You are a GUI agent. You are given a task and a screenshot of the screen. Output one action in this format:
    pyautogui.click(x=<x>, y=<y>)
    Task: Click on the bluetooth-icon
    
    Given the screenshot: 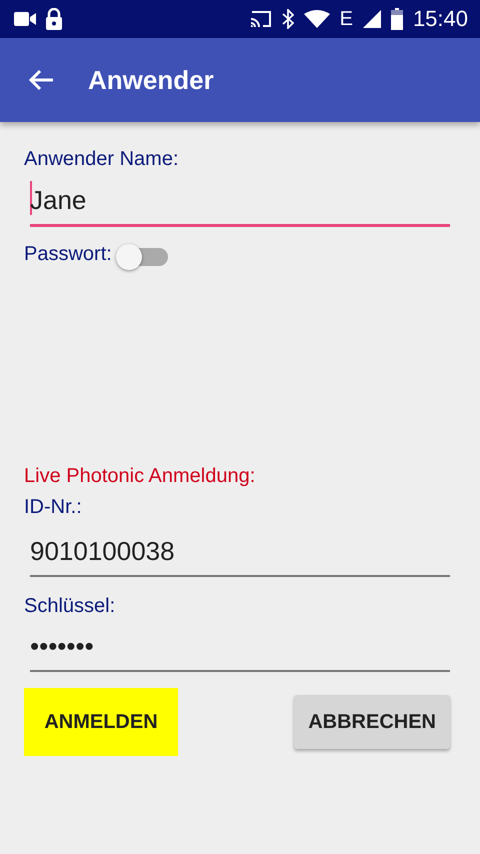 What is the action you would take?
    pyautogui.click(x=288, y=19)
    